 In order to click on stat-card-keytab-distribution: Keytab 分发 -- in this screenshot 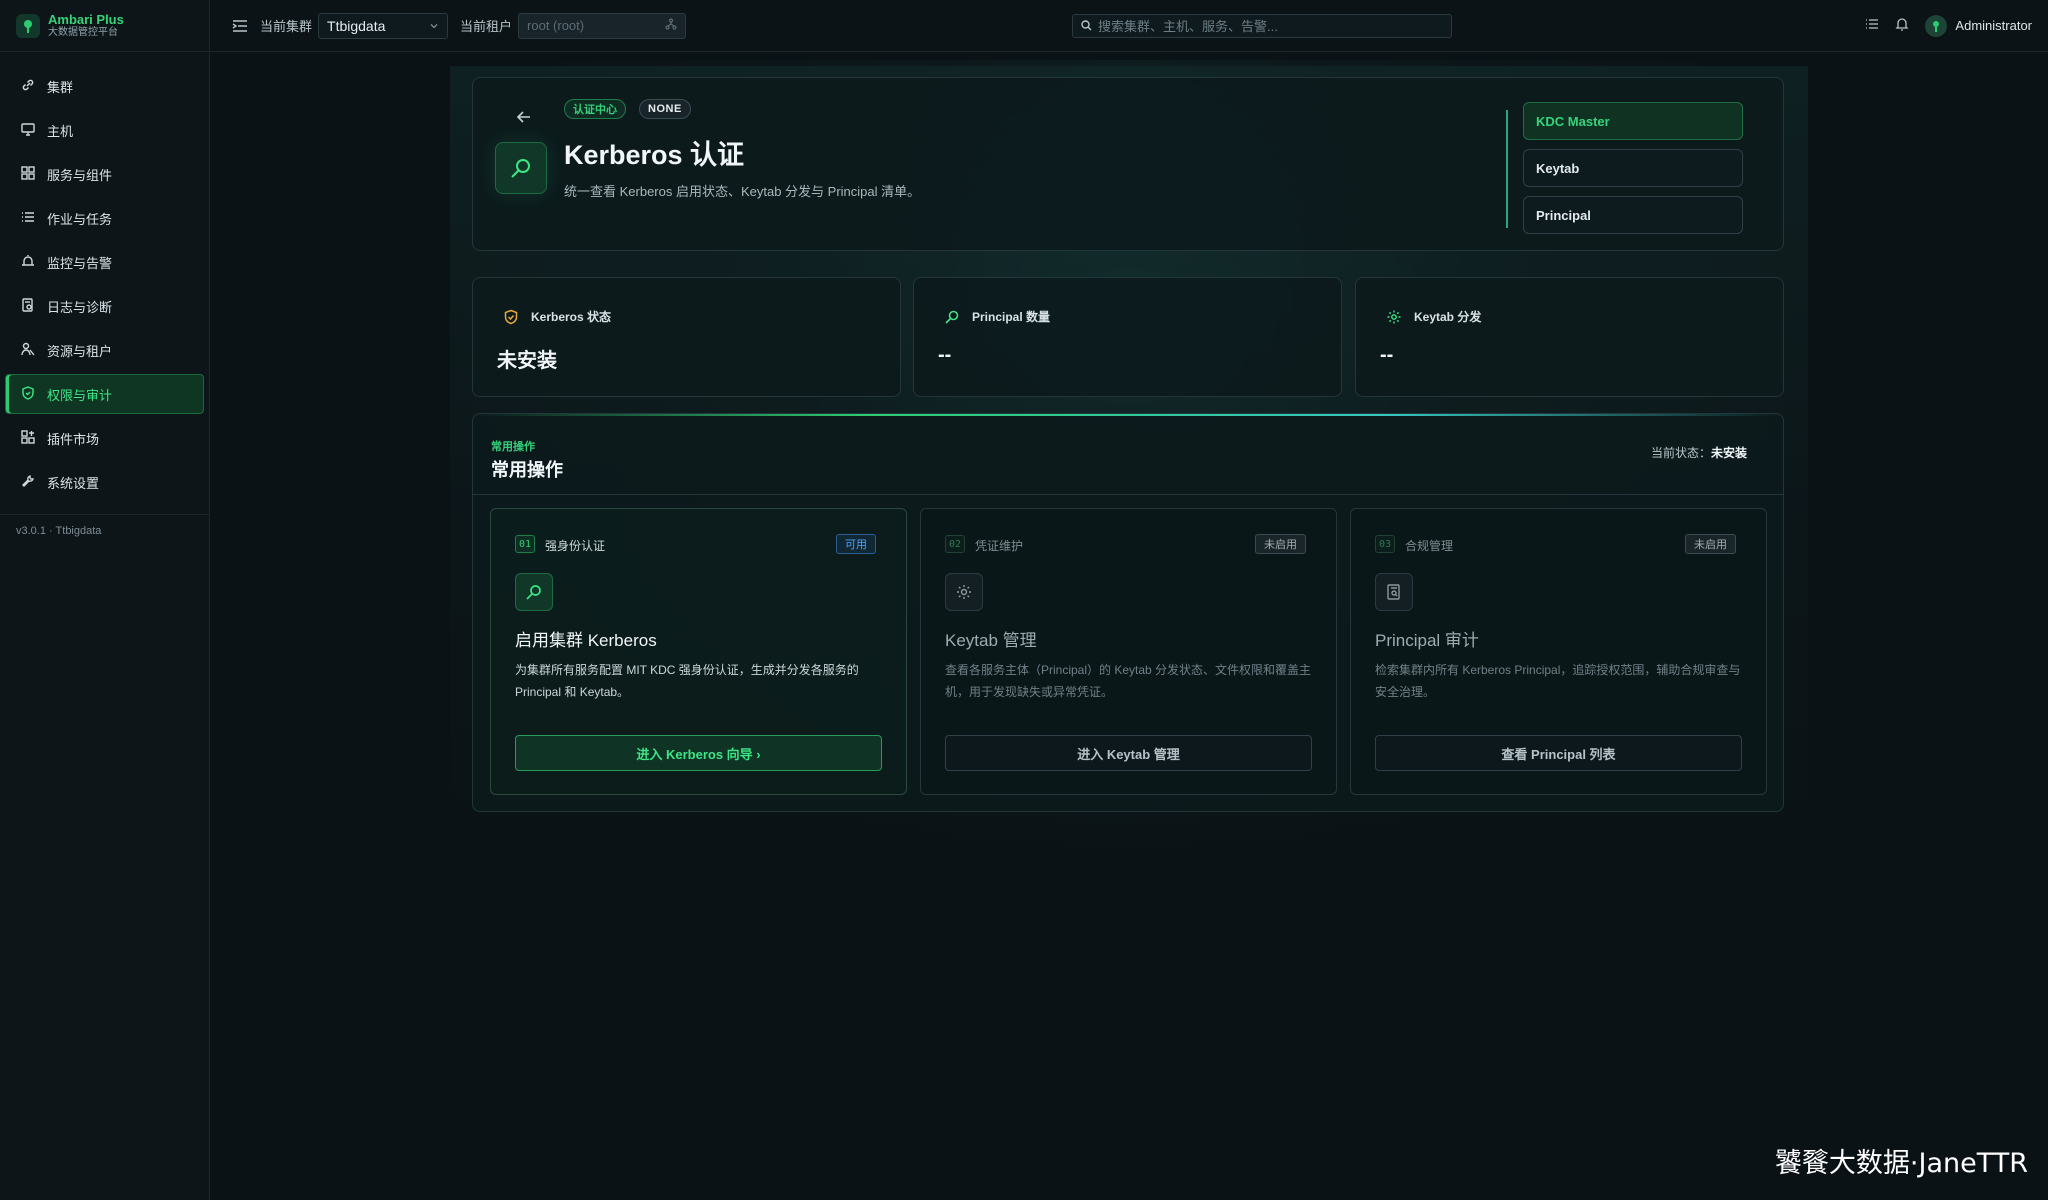, I will do `click(1569, 337)`.